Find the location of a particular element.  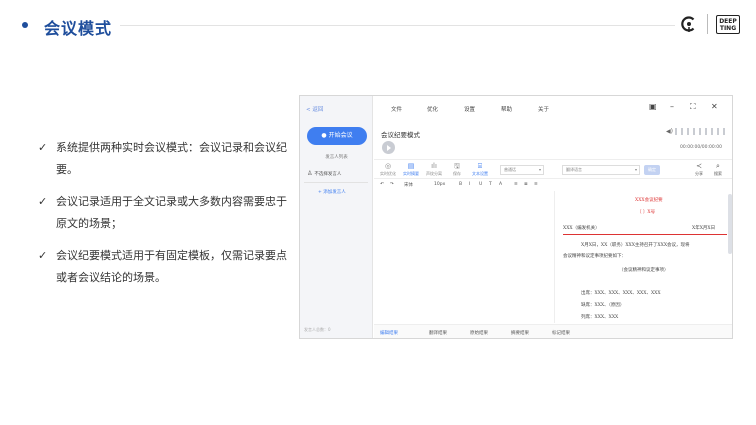

slide-header: 会议模式 DEEP TING is located at coordinates (378, 25).